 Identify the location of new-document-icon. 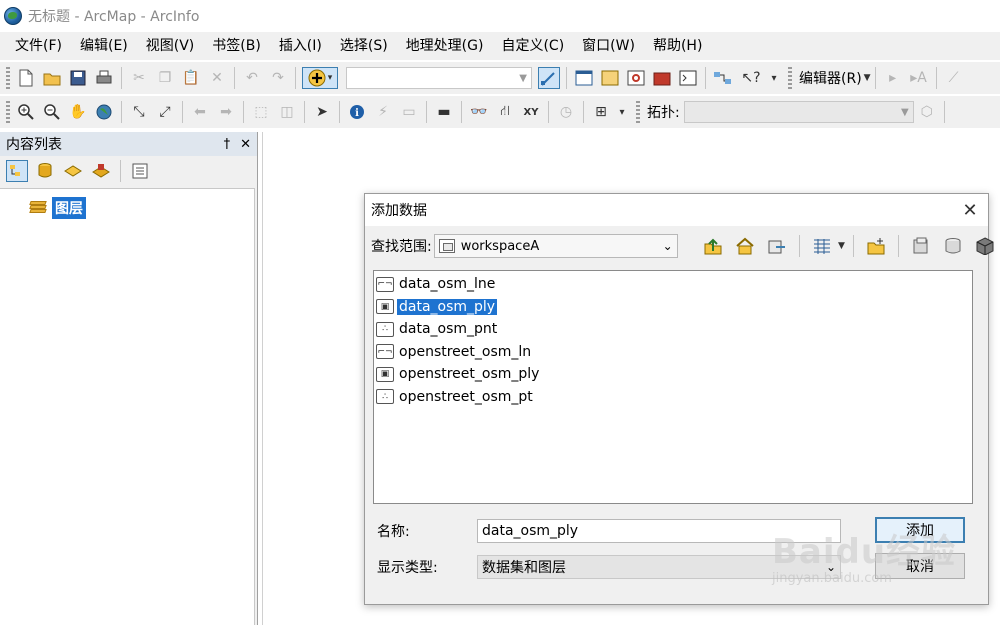
(26, 78).